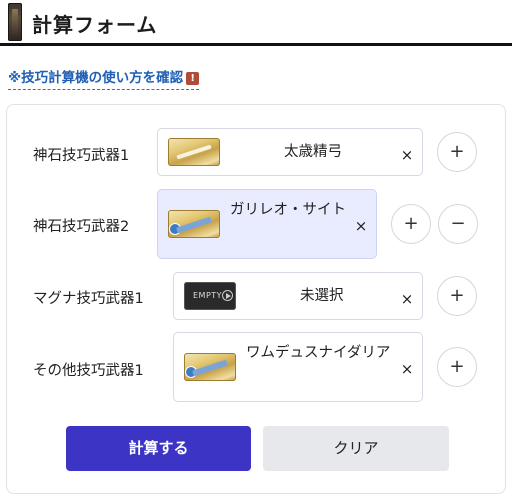 This screenshot has height=500, width=512. I want to click on clear-button: クリア, so click(356, 448).